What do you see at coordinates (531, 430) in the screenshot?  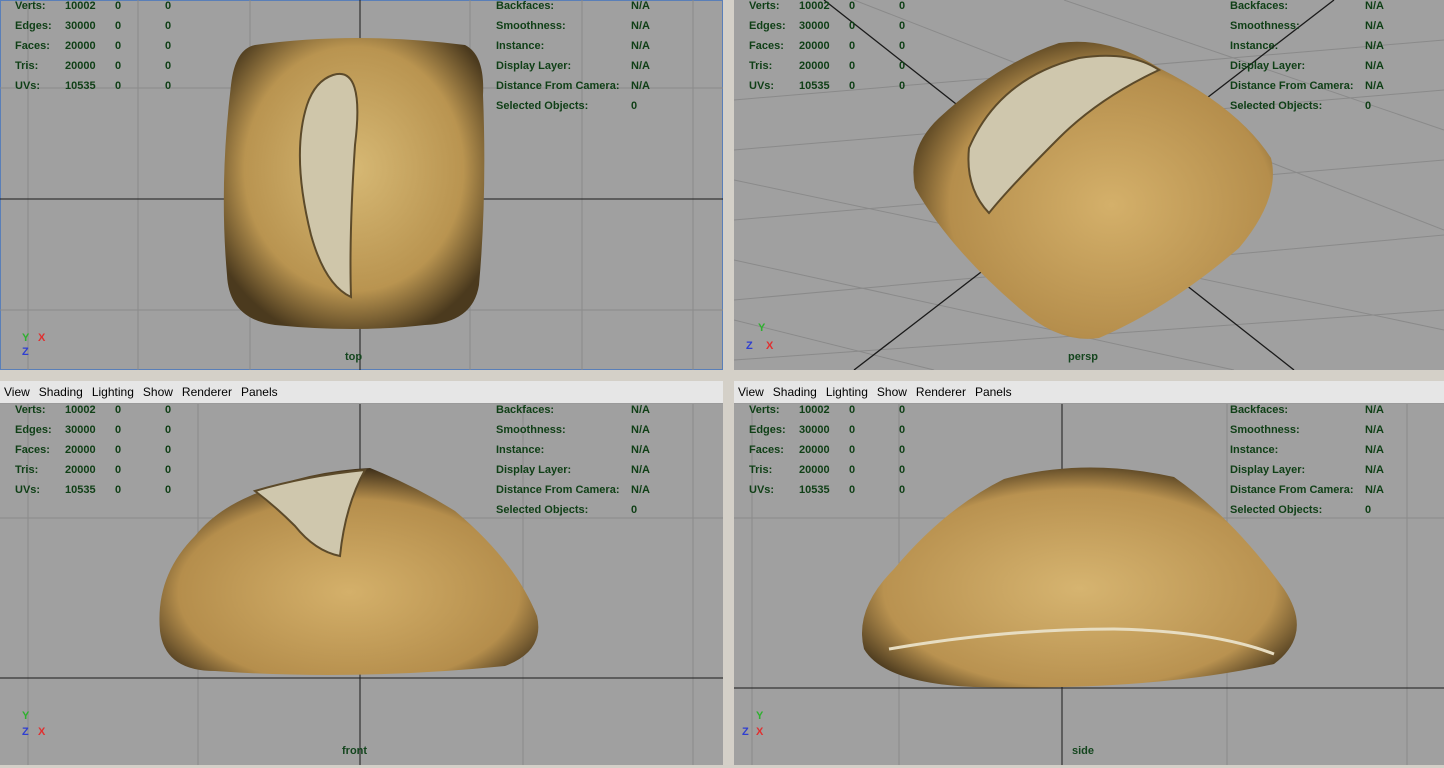 I see `info-label: Smoothness:` at bounding box center [531, 430].